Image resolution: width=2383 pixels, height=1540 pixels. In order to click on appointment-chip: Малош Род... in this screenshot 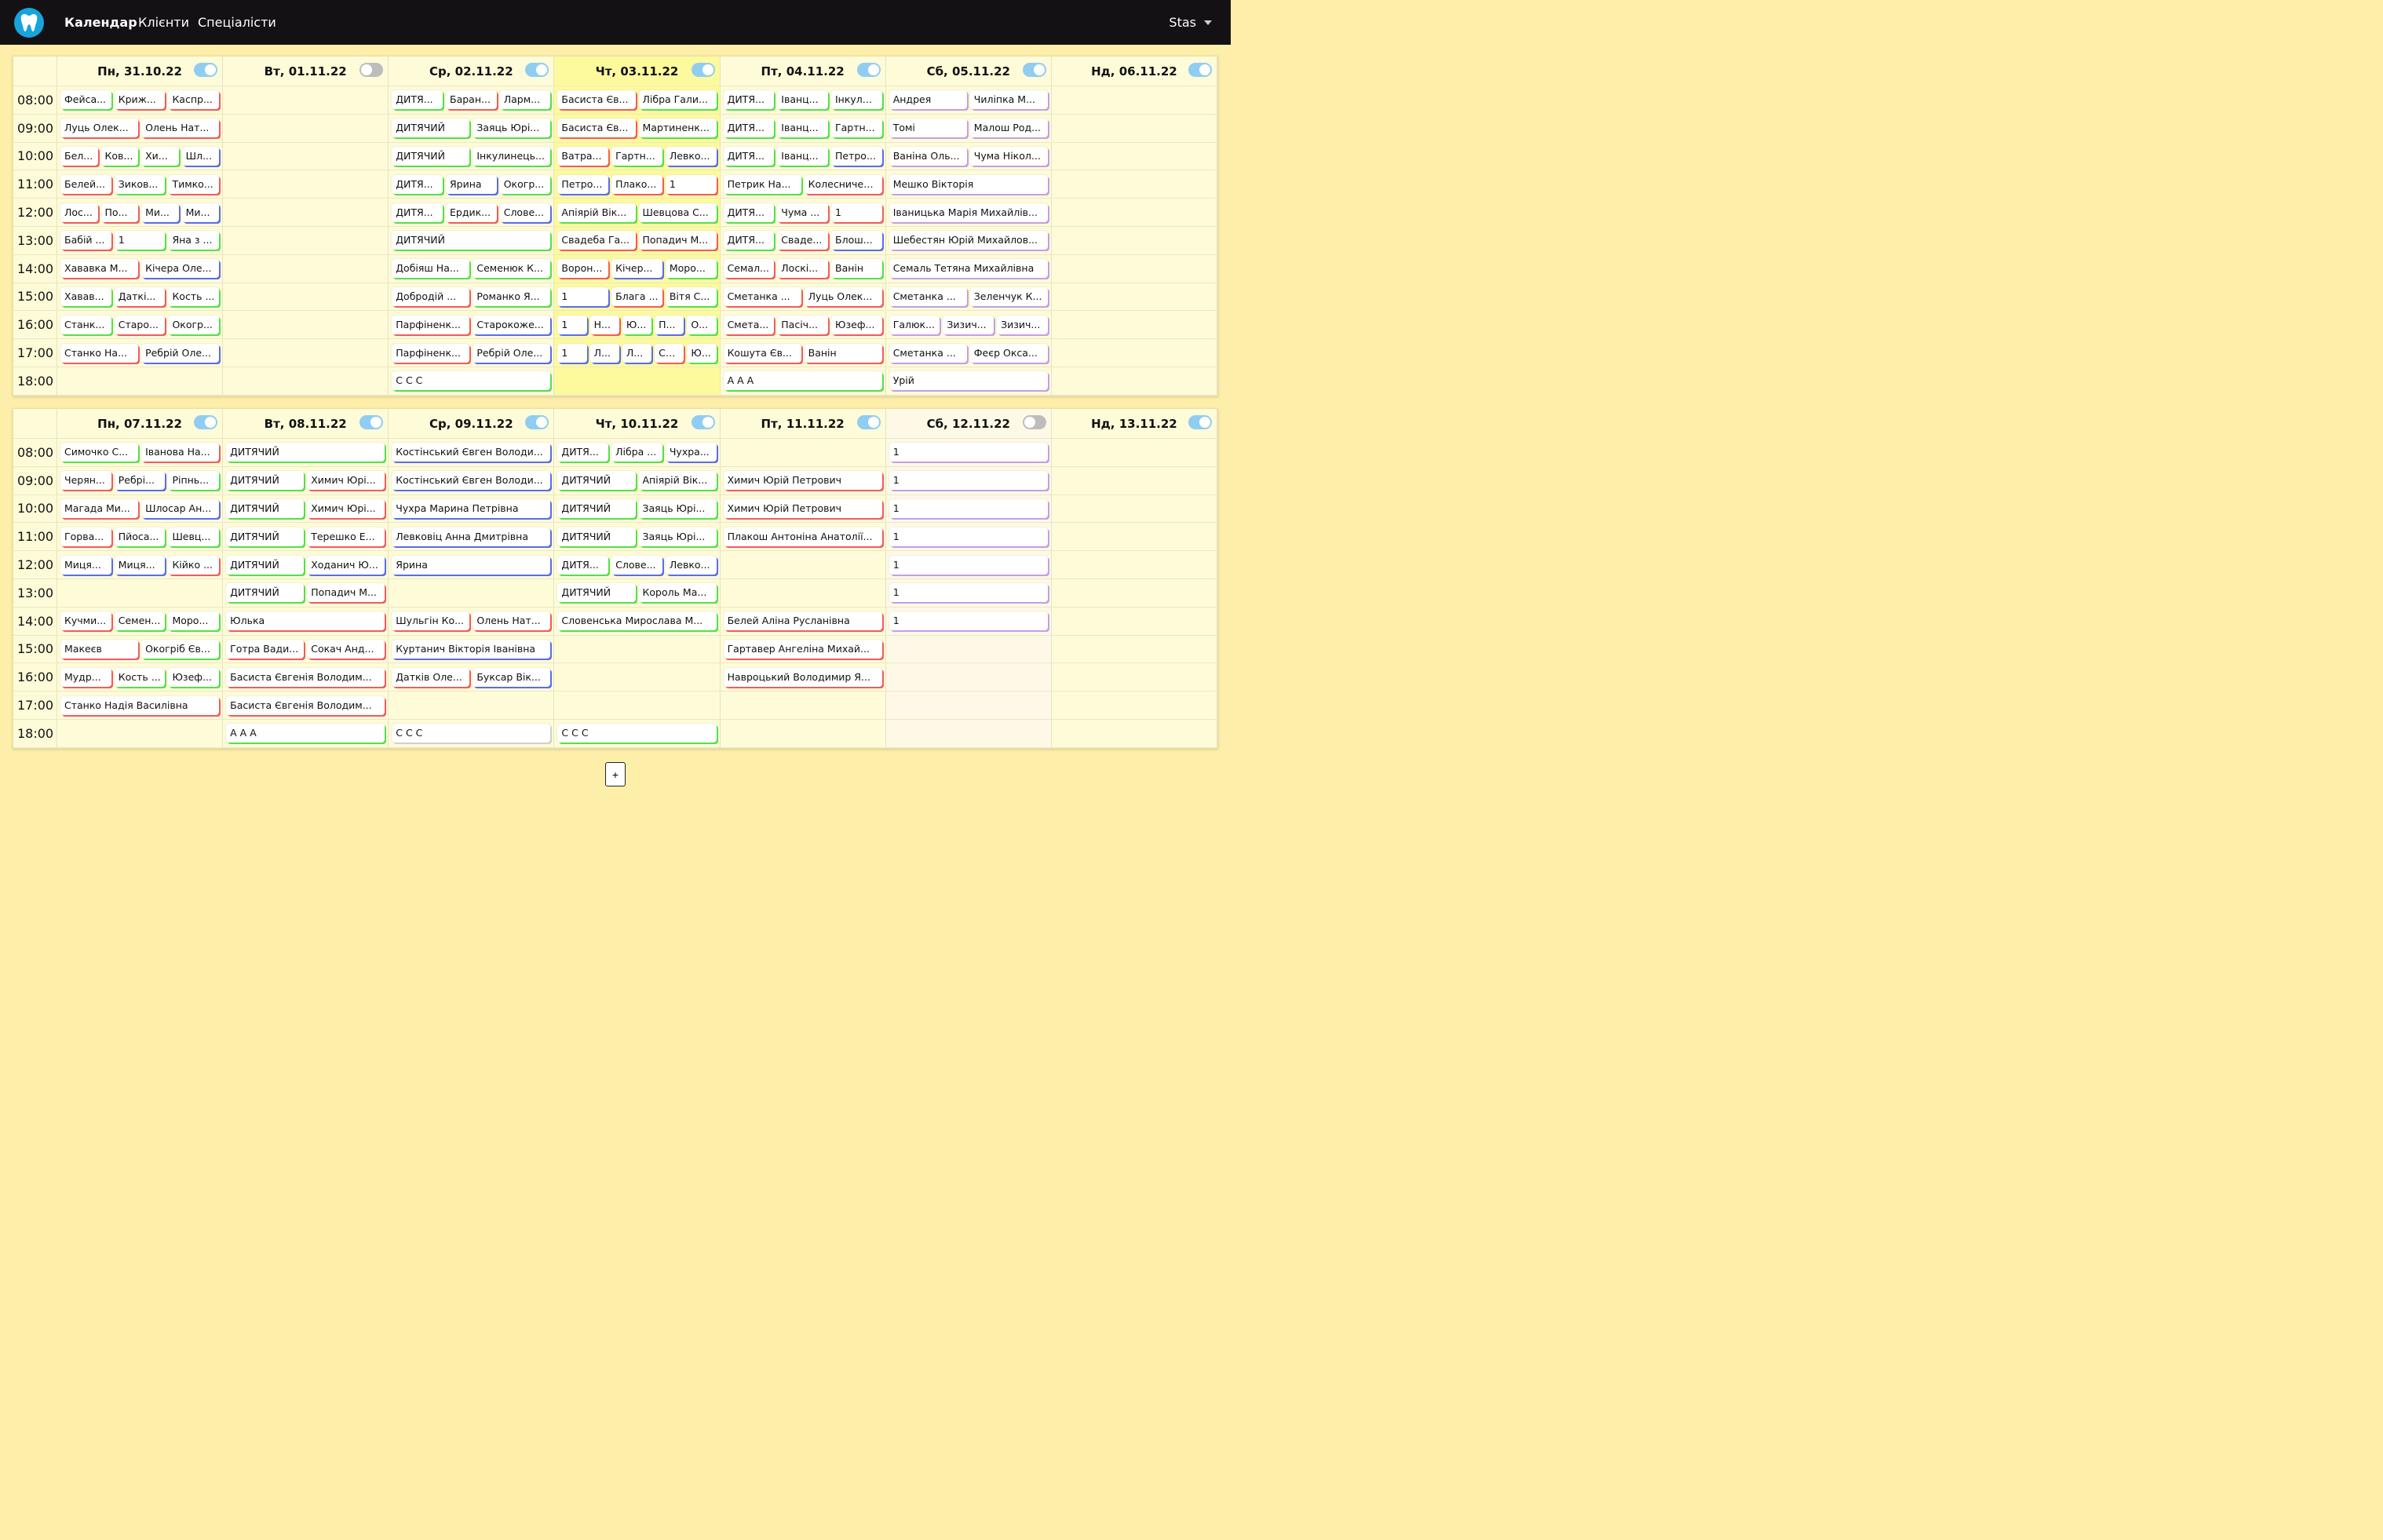, I will do `click(1008, 128)`.